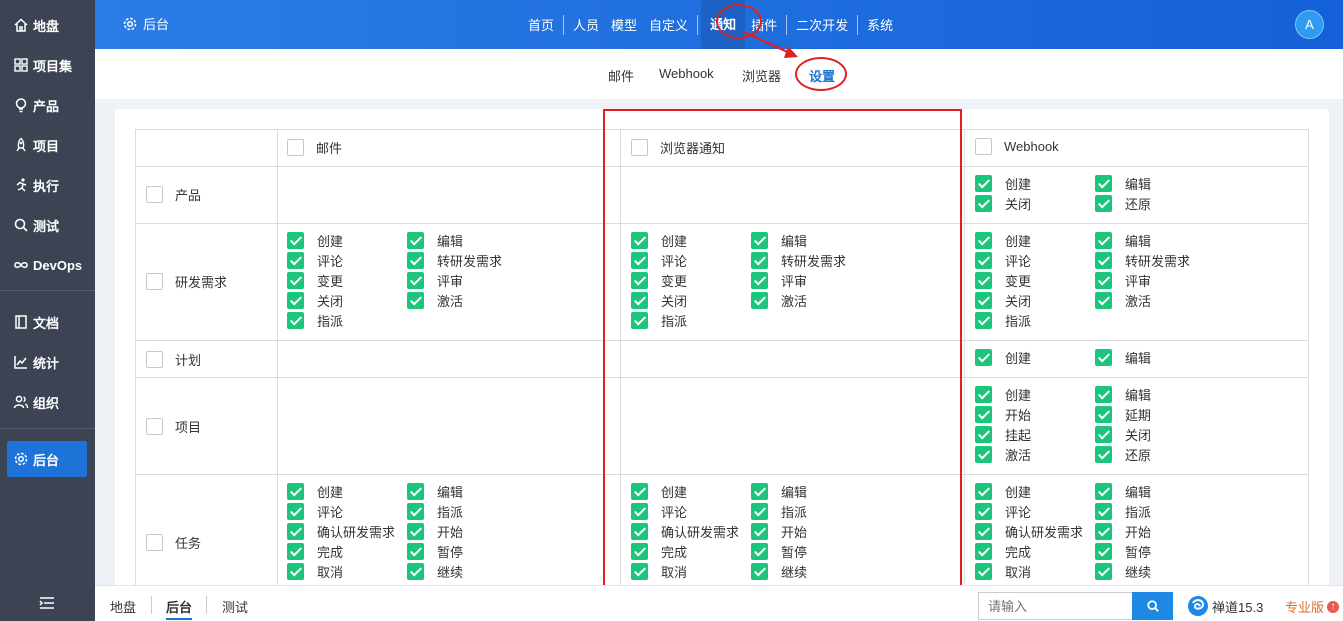 The image size is (1343, 621). What do you see at coordinates (668, 24) in the screenshot?
I see `nav-custom: 自定义` at bounding box center [668, 24].